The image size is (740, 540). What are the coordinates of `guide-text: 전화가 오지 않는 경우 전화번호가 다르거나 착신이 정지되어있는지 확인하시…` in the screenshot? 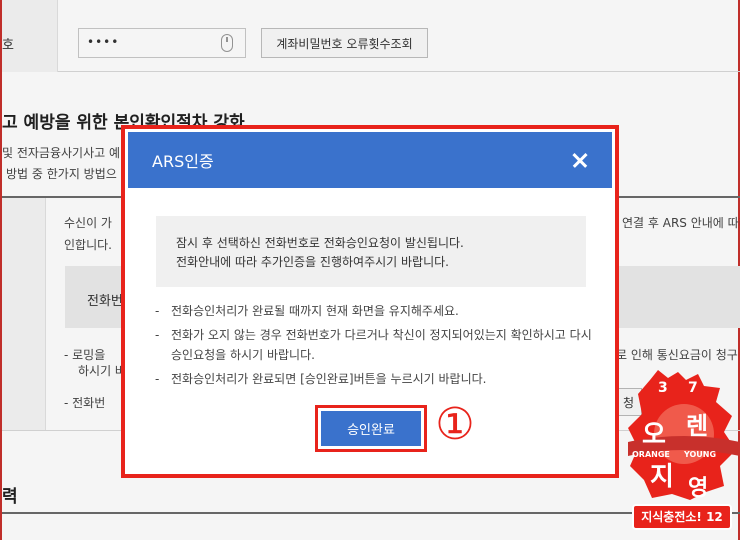 It's located at (381, 345).